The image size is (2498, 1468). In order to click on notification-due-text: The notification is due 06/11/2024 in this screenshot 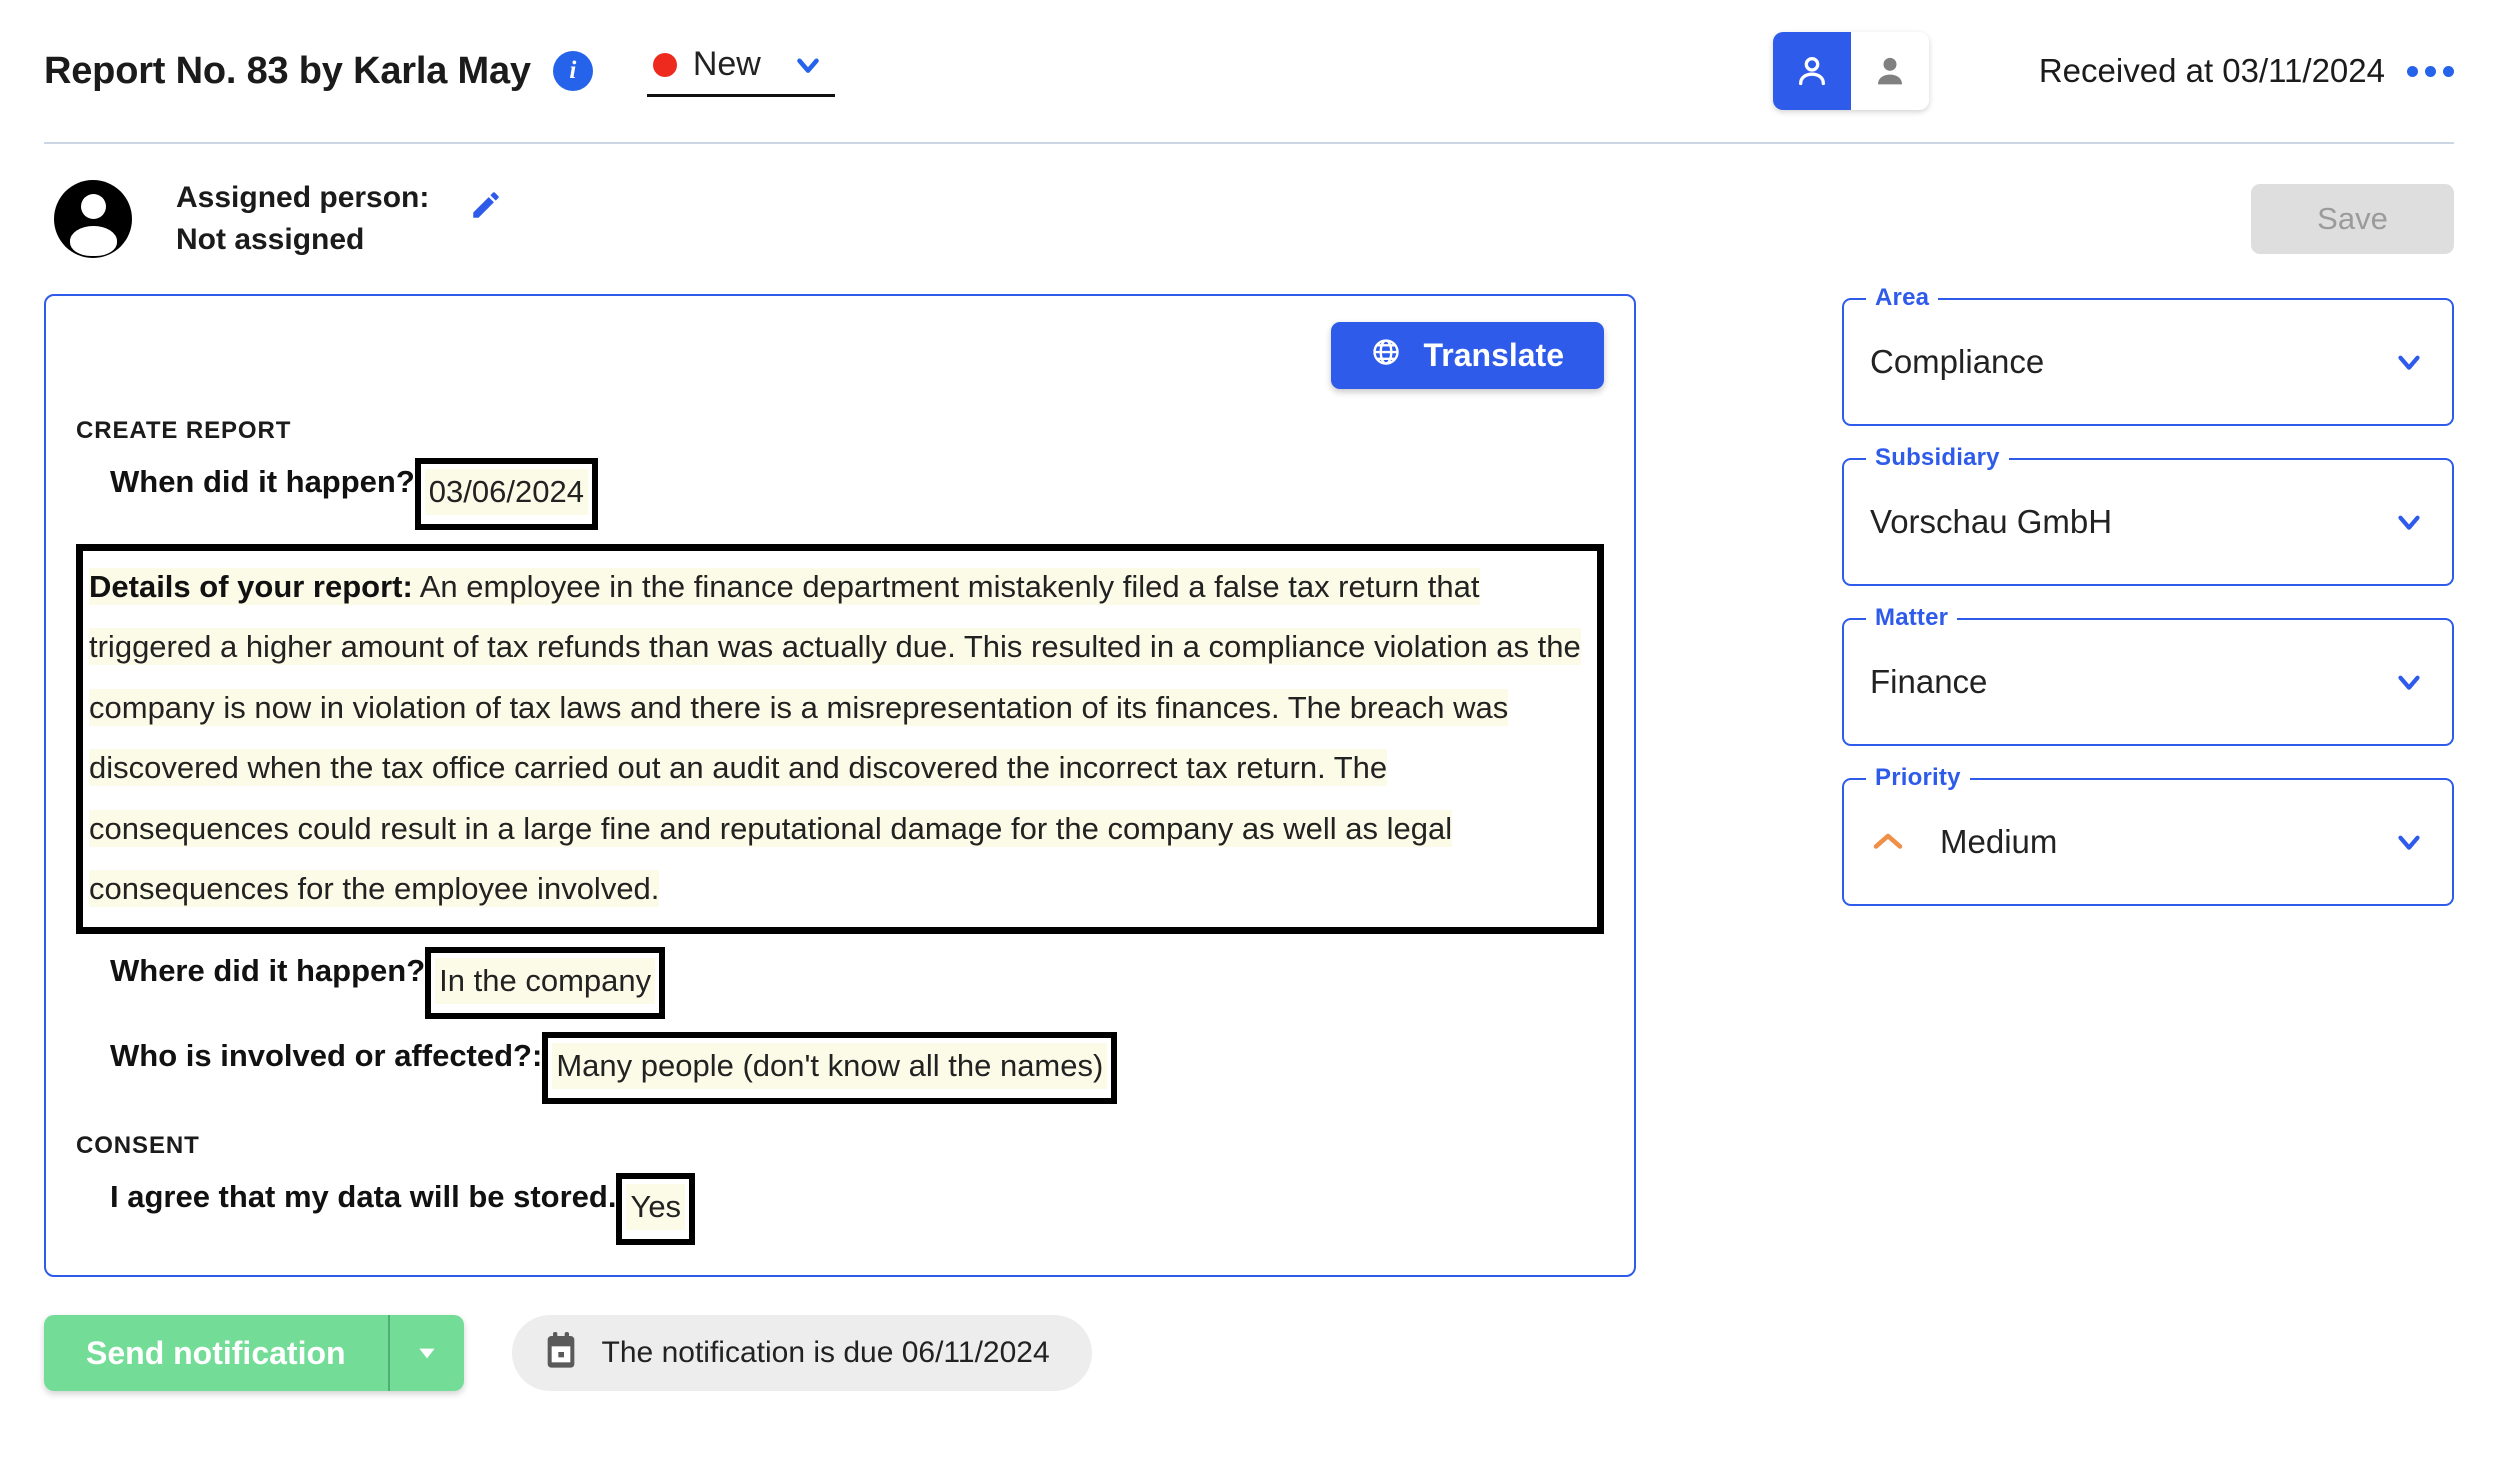, I will do `click(825, 1352)`.